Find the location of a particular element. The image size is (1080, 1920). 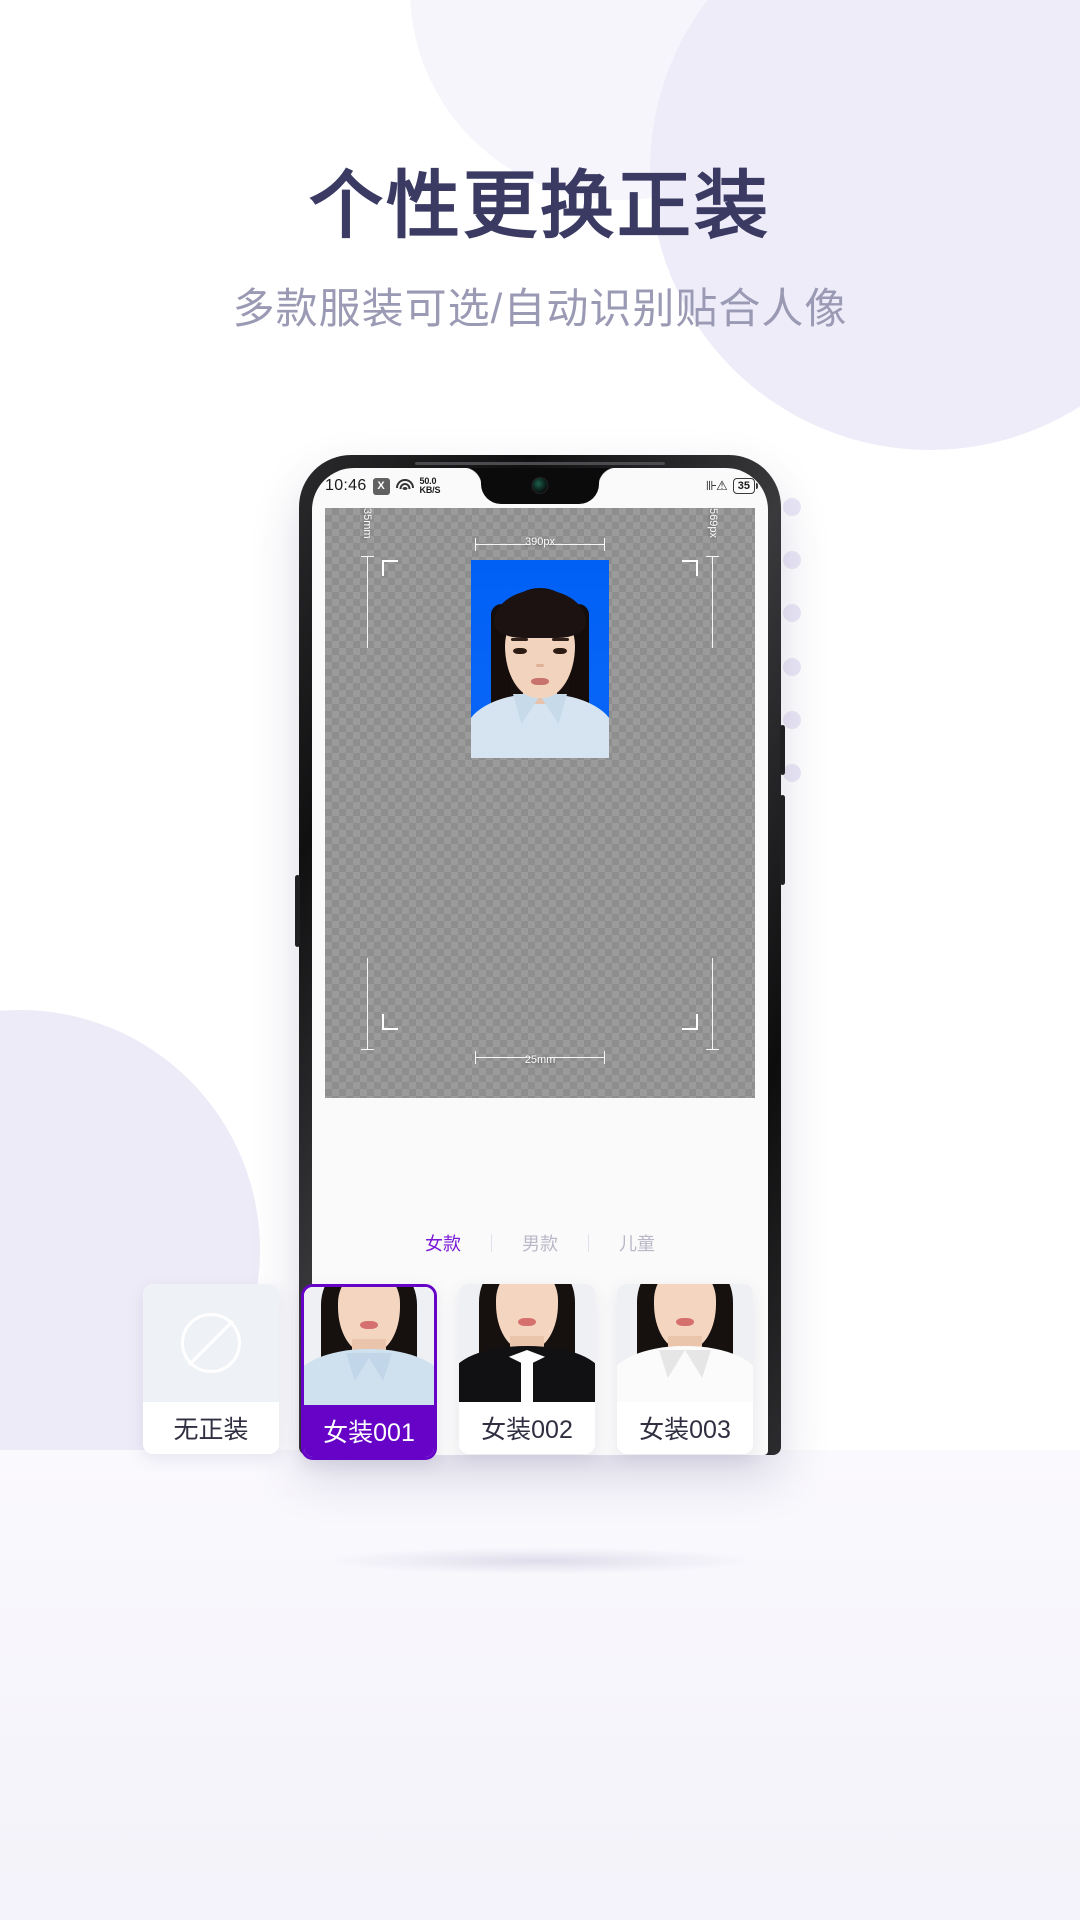

thumbnail-no-outfit: 无正装 is located at coordinates (211, 1369).